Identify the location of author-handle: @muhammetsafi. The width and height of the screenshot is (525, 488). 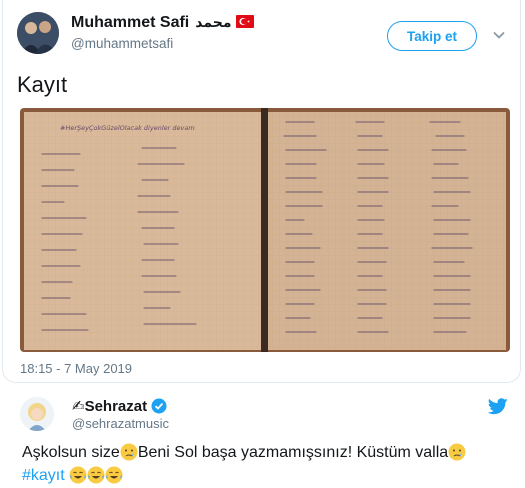
(122, 43).